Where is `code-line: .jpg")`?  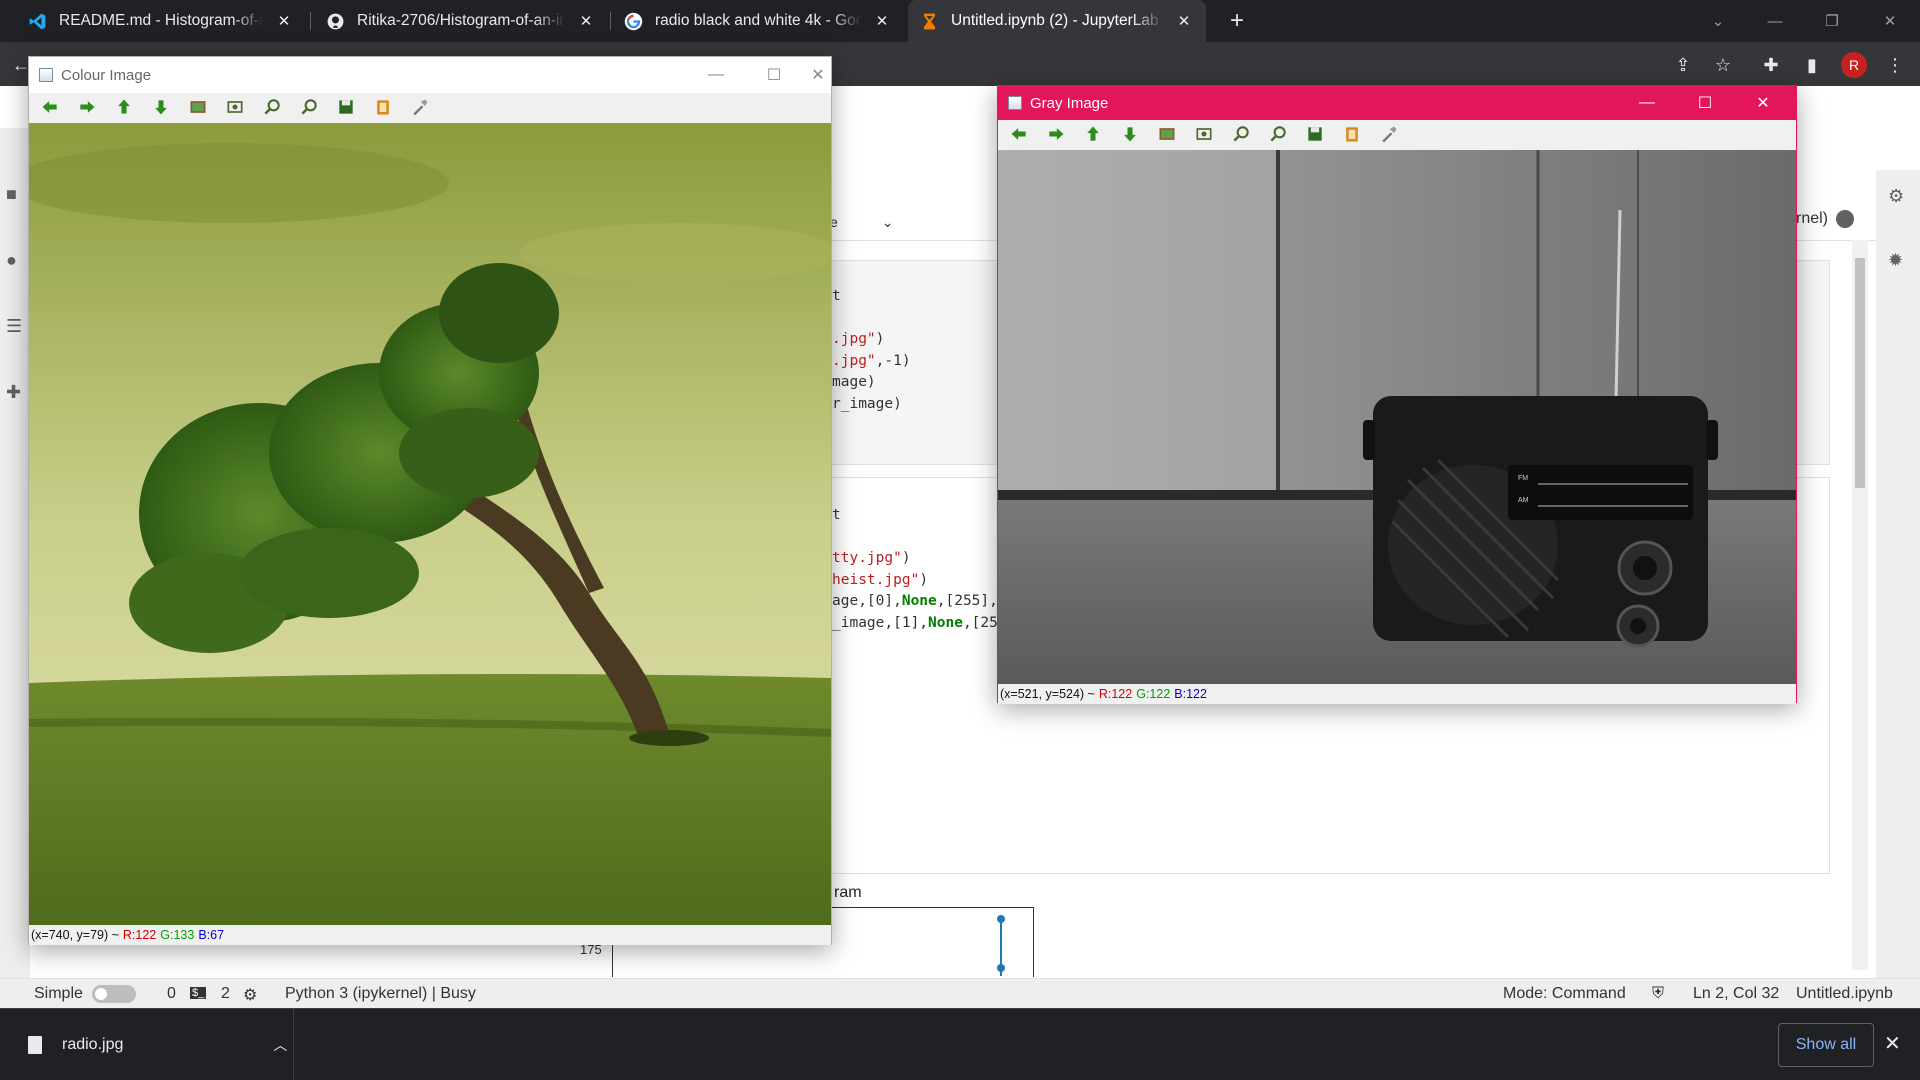
code-line: .jpg") is located at coordinates (858, 339).